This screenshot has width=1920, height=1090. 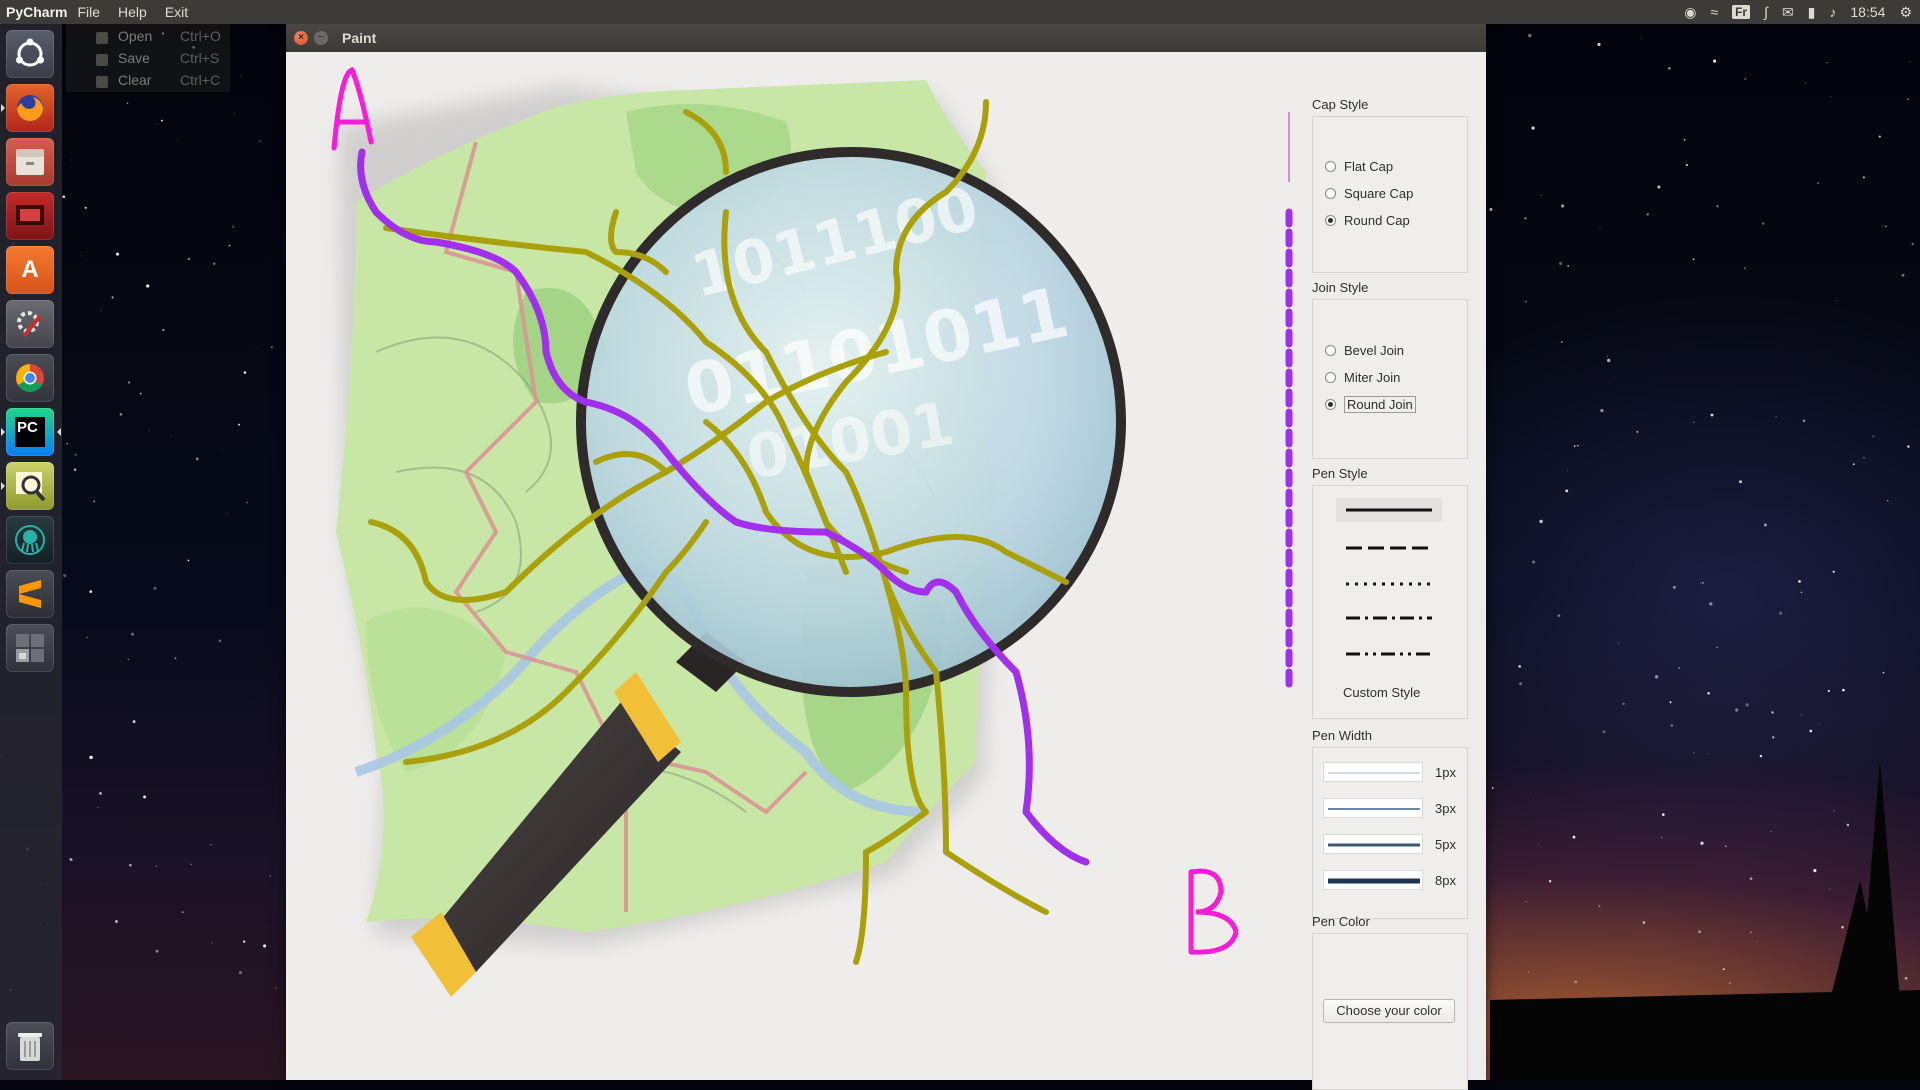 What do you see at coordinates (88, 12) in the screenshot?
I see `menu-file: File` at bounding box center [88, 12].